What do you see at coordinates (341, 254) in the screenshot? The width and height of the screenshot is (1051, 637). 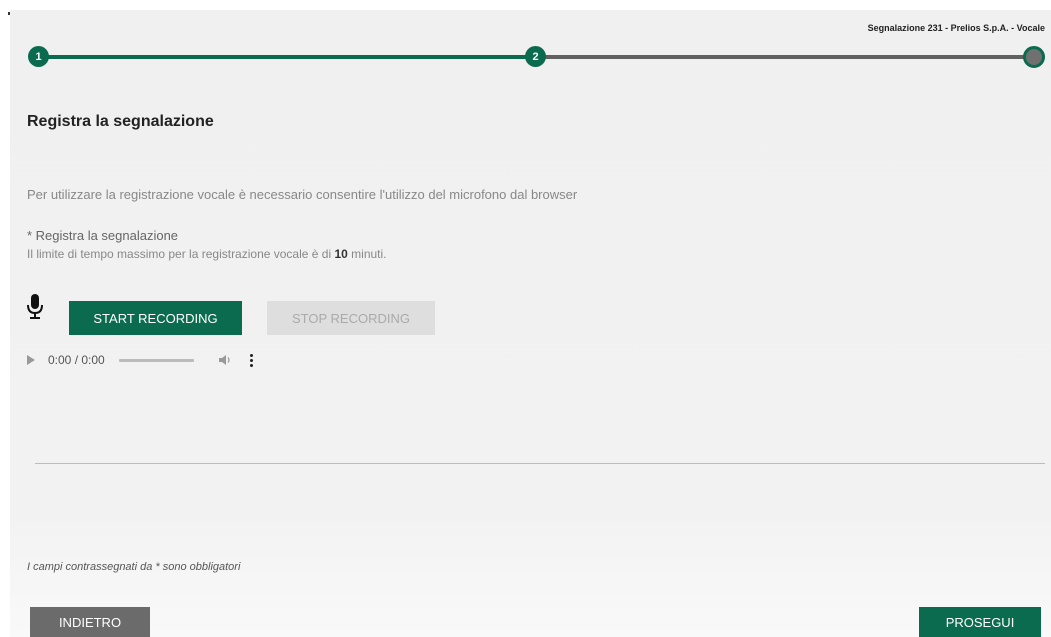 I see `time-limit-value: 10` at bounding box center [341, 254].